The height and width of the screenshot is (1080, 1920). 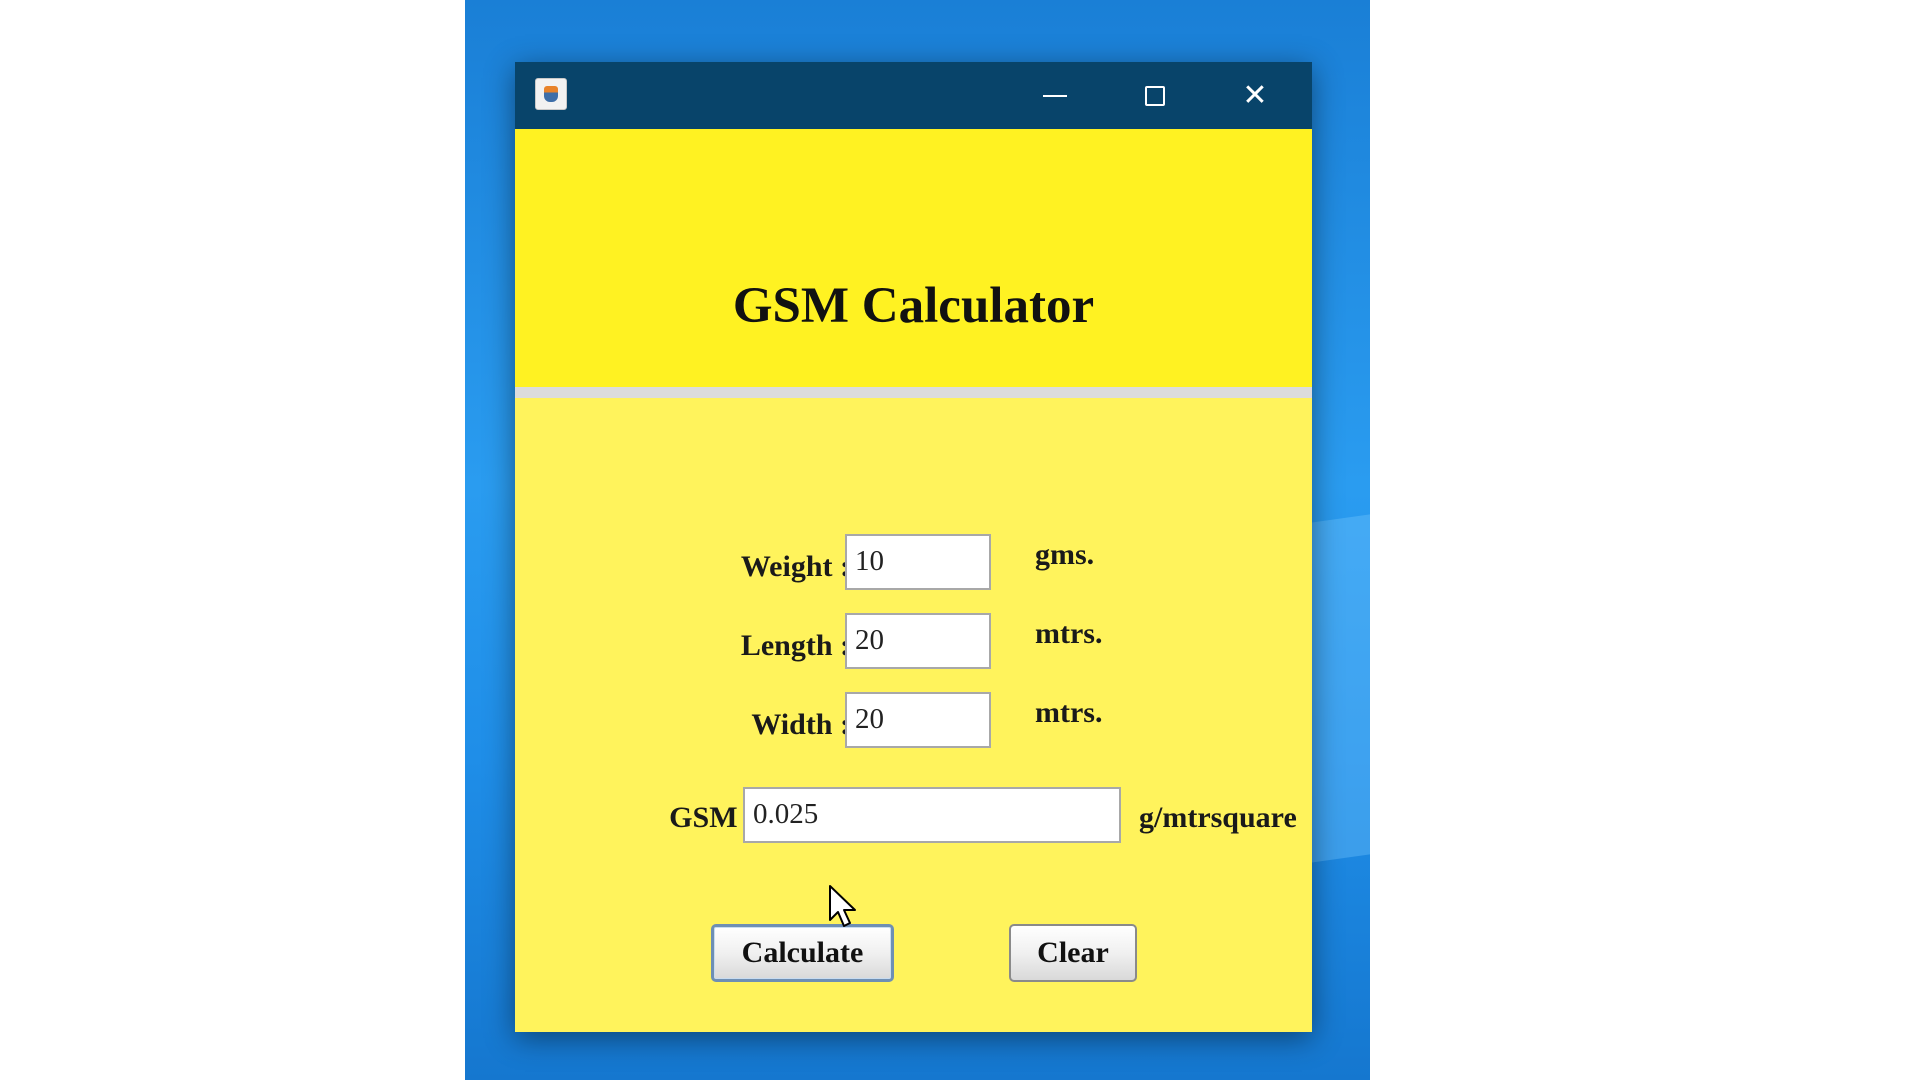 I want to click on close-button: ✕, so click(x=1255, y=95).